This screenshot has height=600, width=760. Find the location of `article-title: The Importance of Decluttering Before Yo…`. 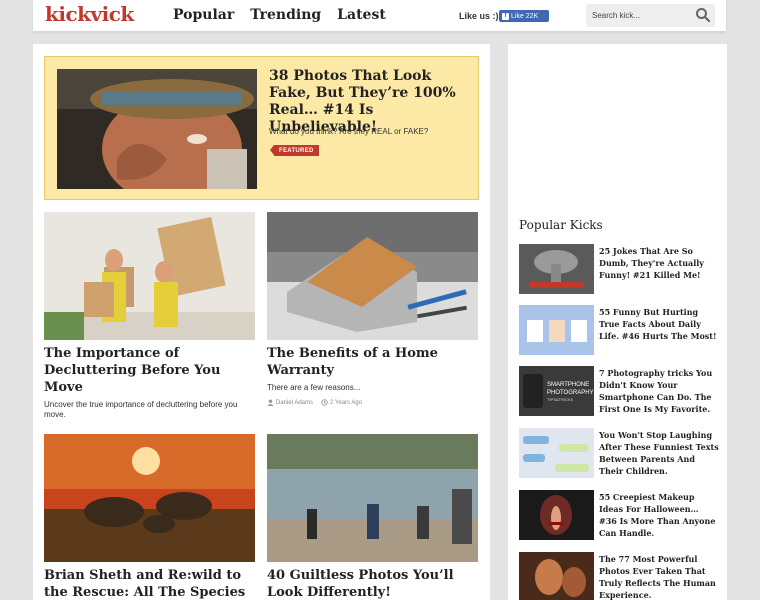

article-title: The Importance of Decluttering Before Yo… is located at coordinates (149, 370).